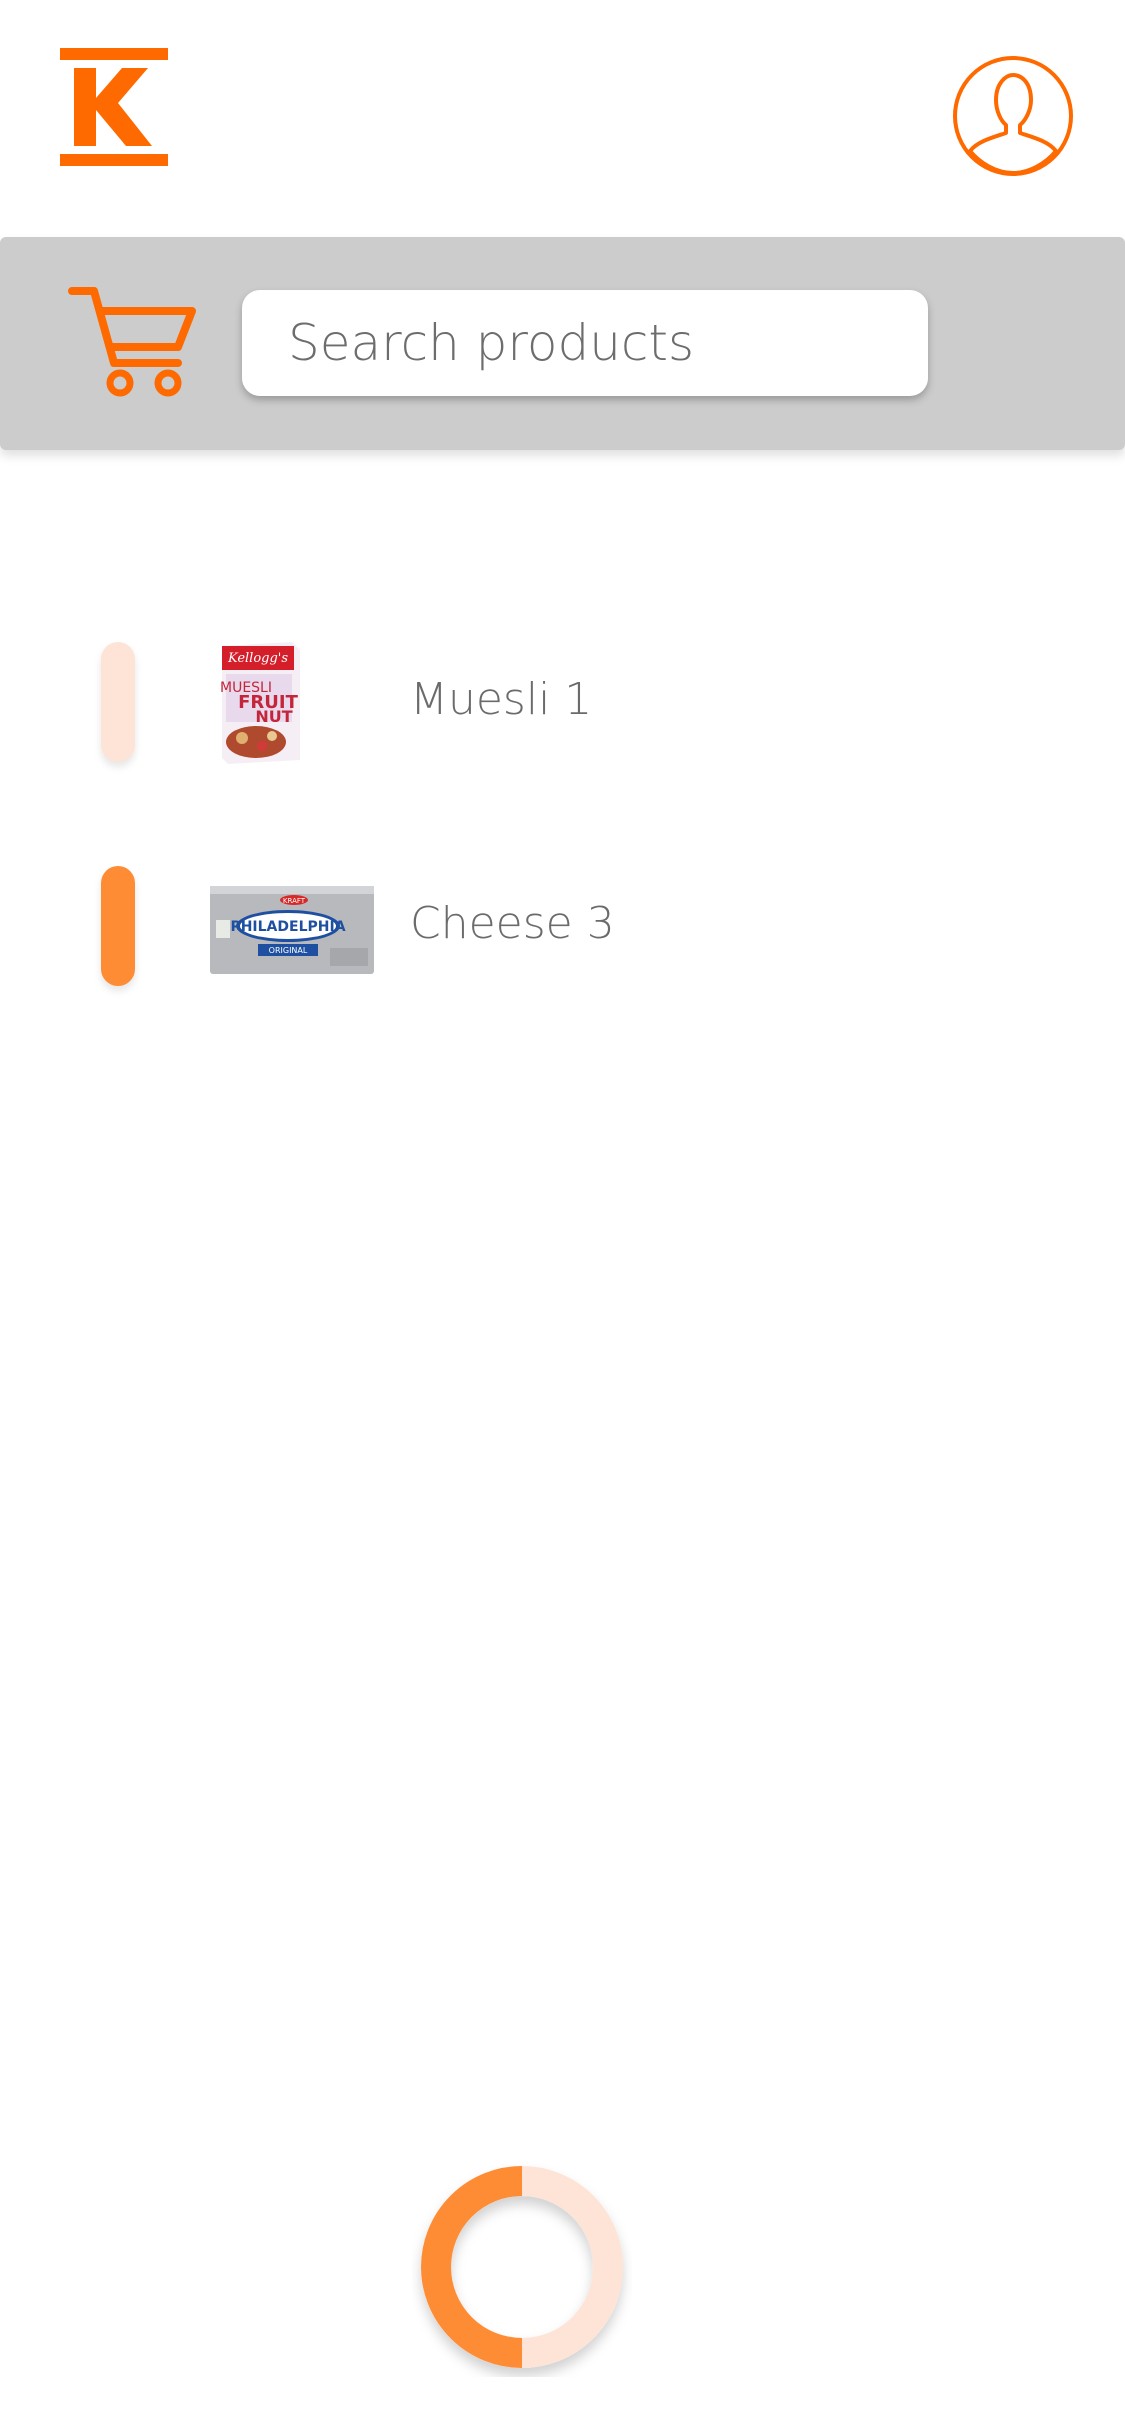 The image size is (1125, 2436). I want to click on svg-text: NUT, so click(273, 716).